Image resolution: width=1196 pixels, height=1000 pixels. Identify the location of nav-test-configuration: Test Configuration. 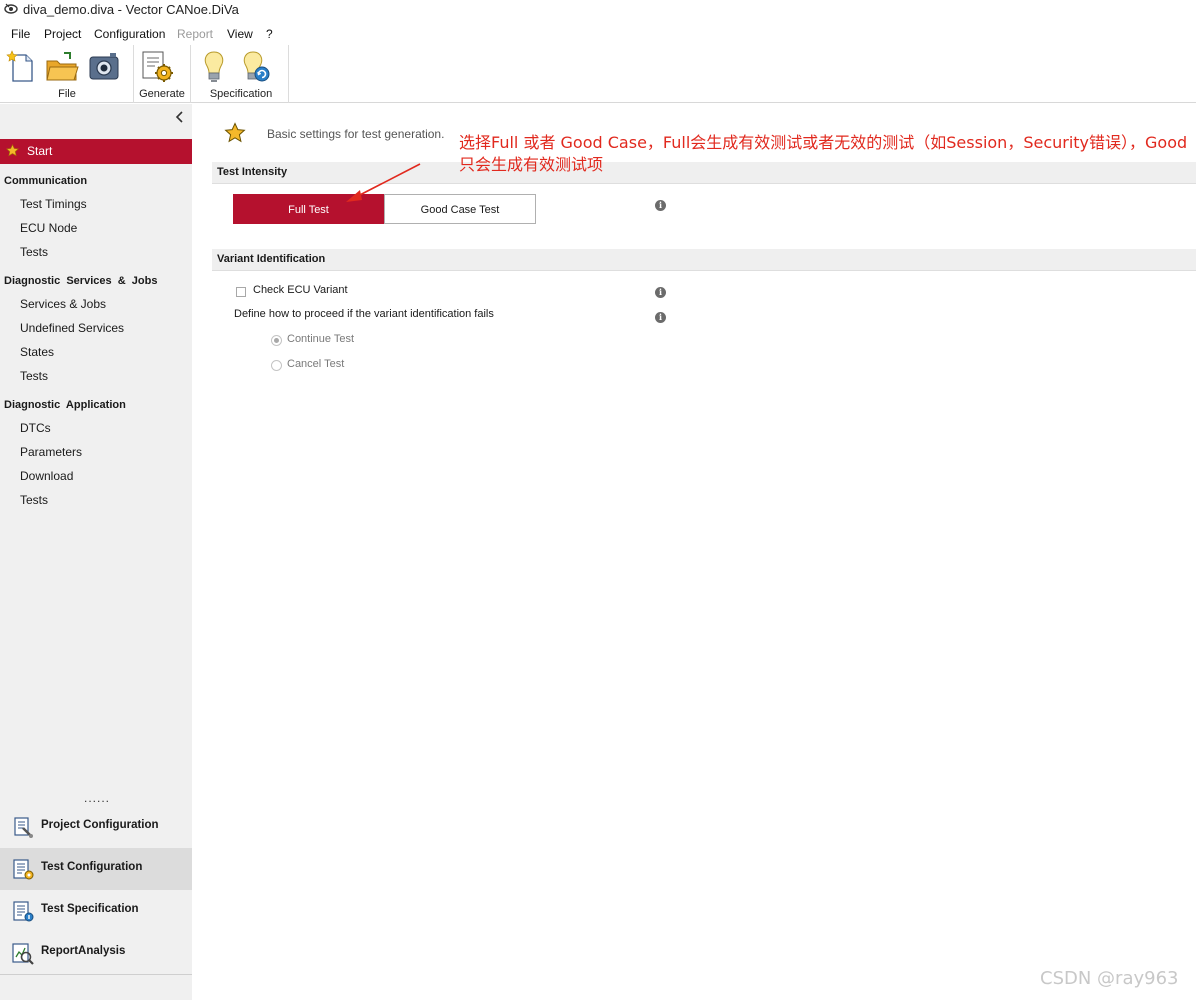
(96, 869).